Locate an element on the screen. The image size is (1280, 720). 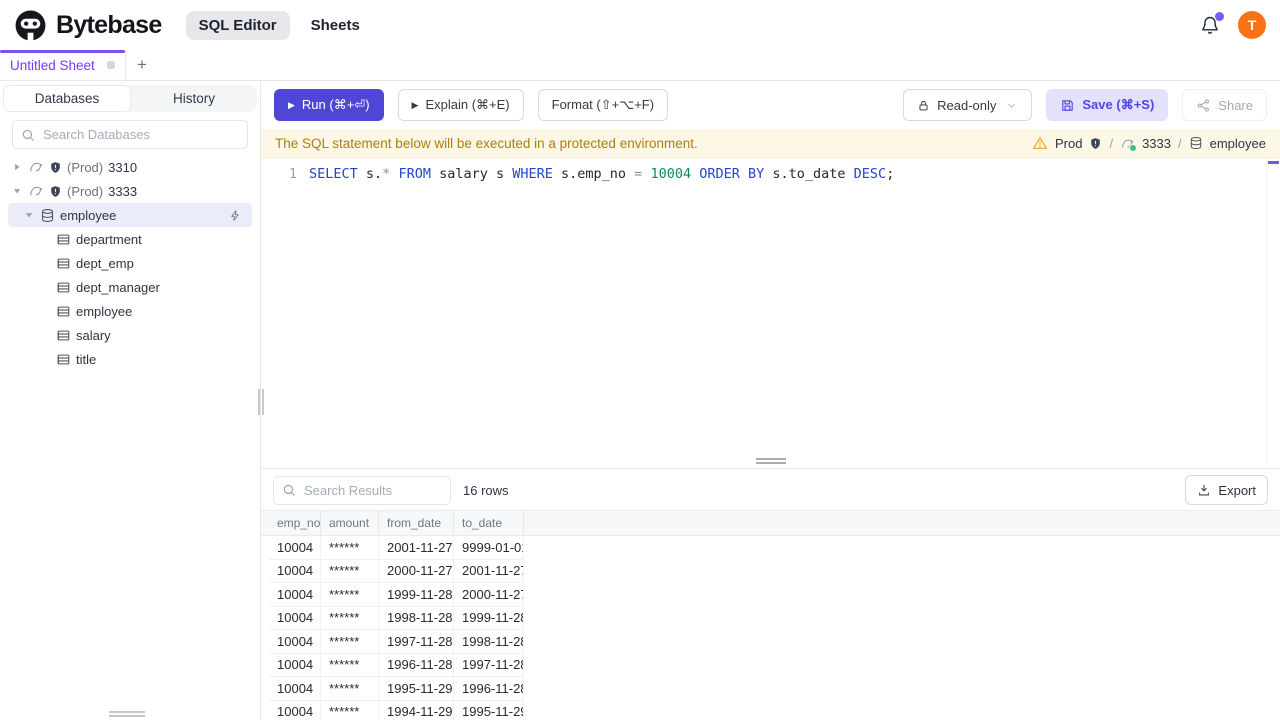
results-toolbar: 16 rows Export is located at coordinates (770, 489).